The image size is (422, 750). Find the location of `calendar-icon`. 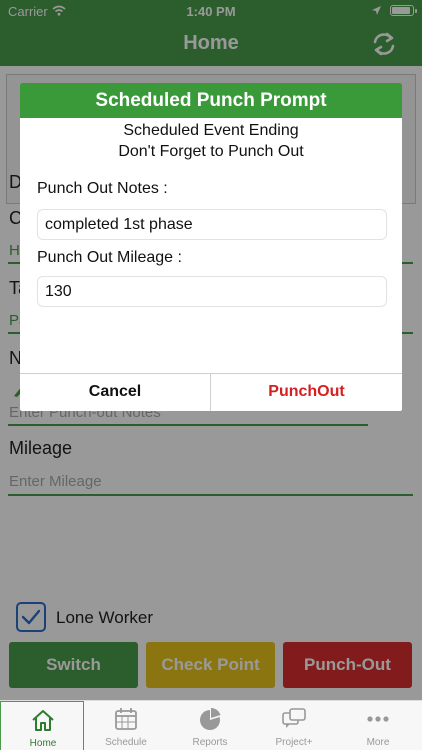

calendar-icon is located at coordinates (126, 719).